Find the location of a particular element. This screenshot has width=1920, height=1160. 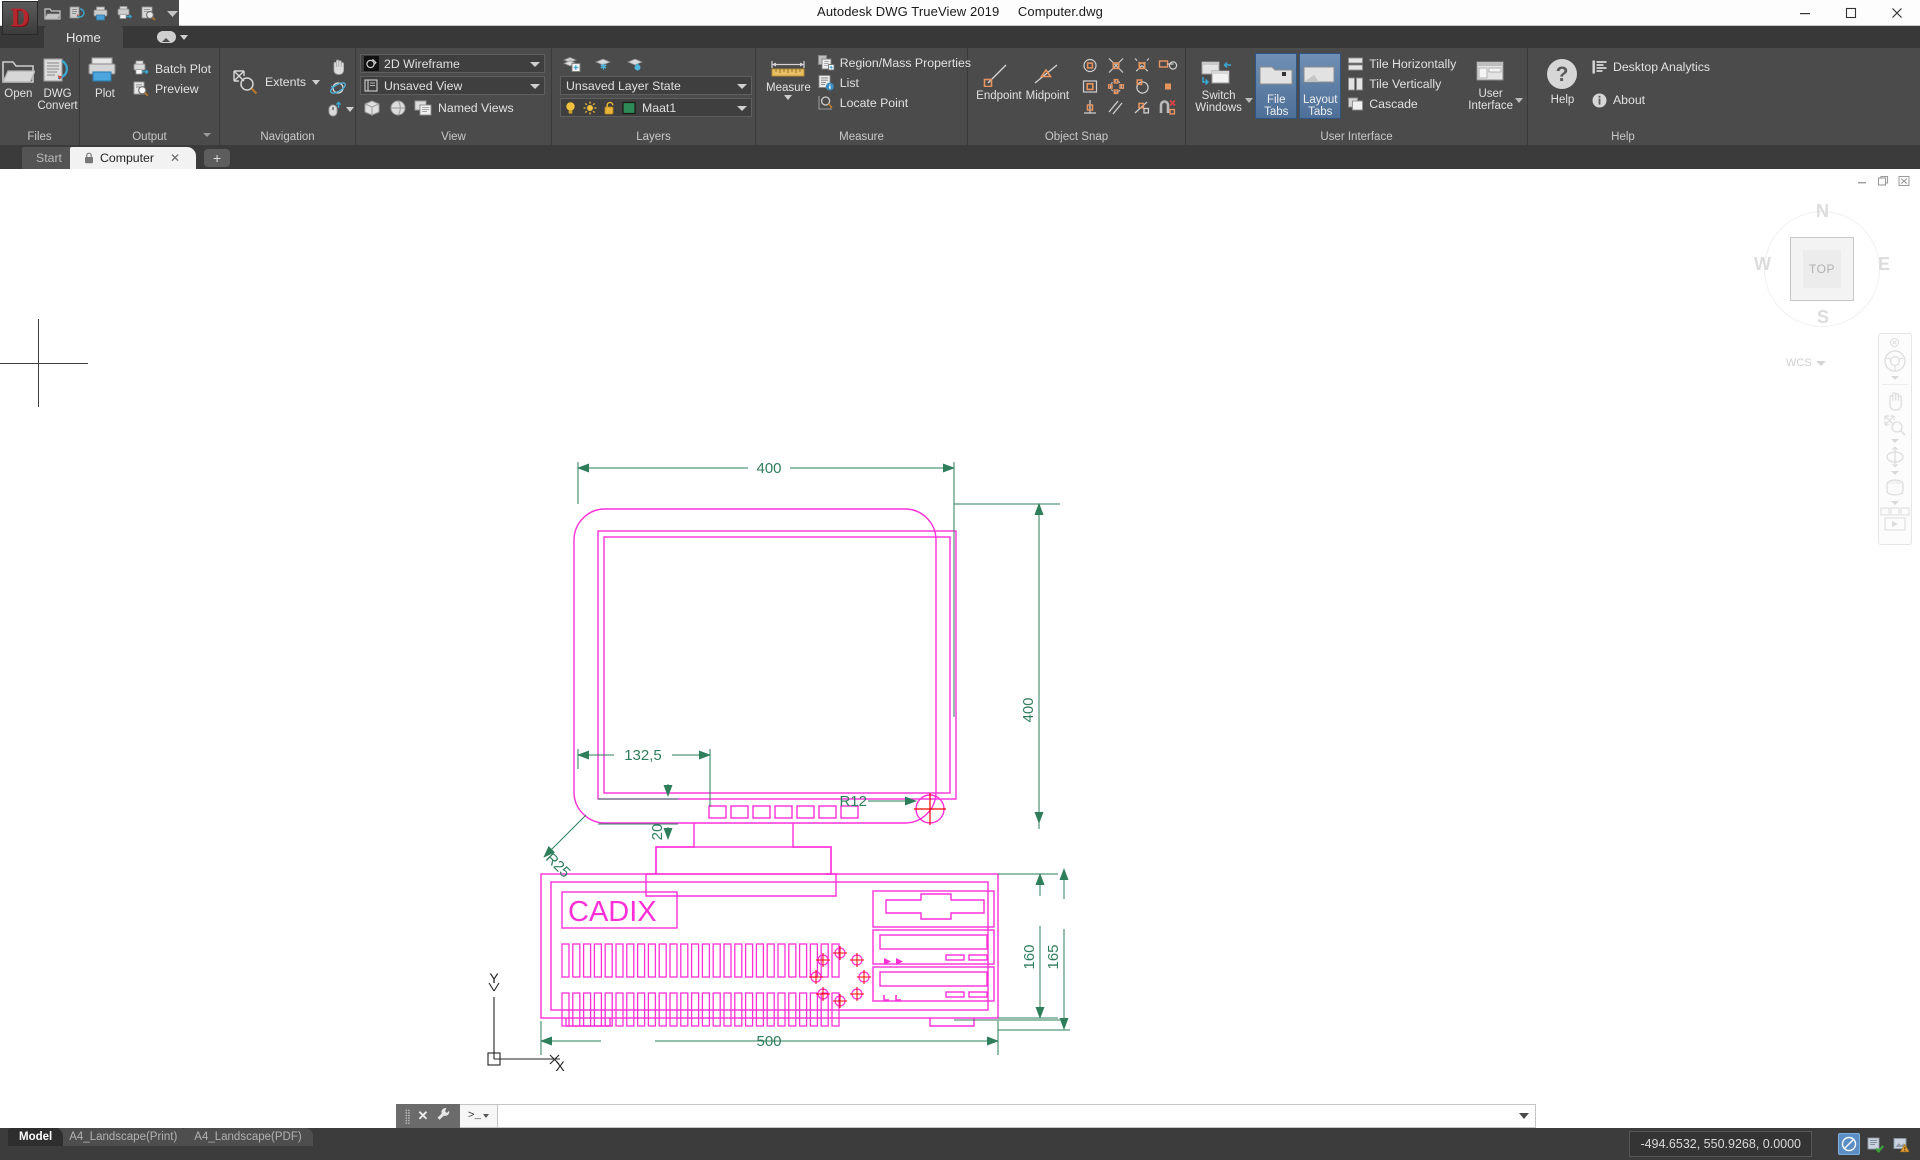

new-file-tab-button: + is located at coordinates (217, 158).